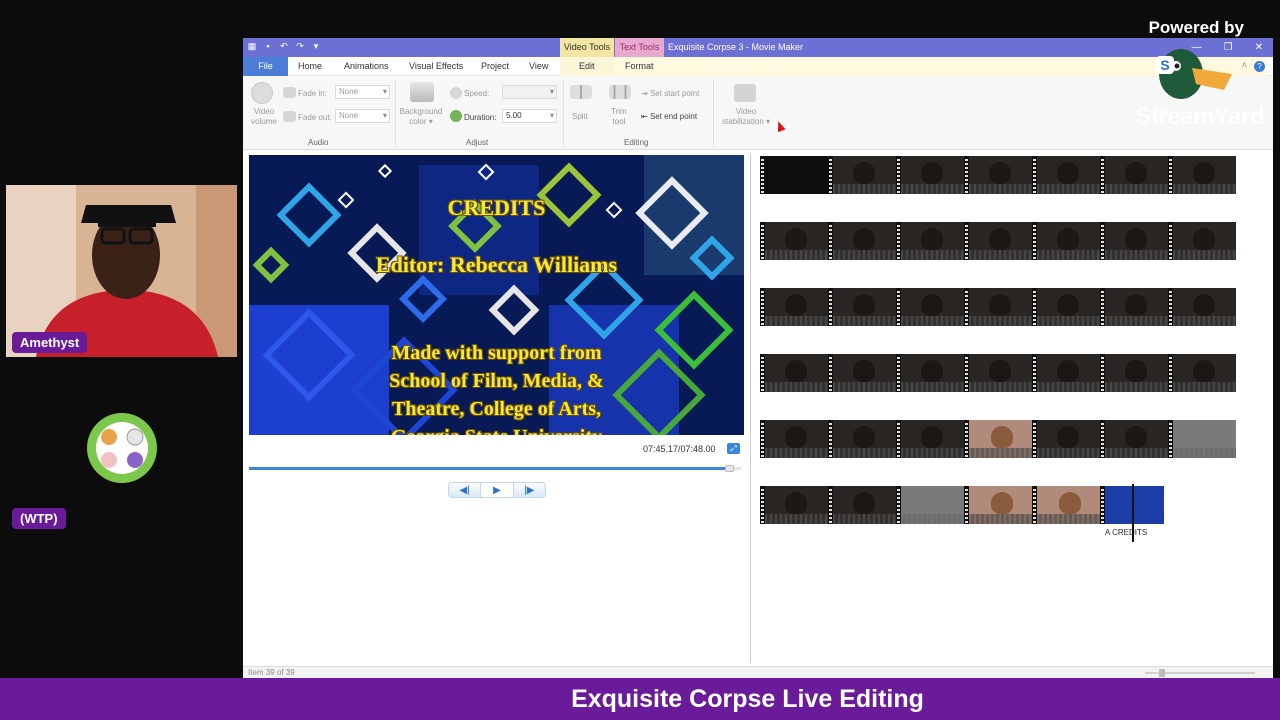  Describe the element at coordinates (538, 66) in the screenshot. I see `tab-view: View` at that location.